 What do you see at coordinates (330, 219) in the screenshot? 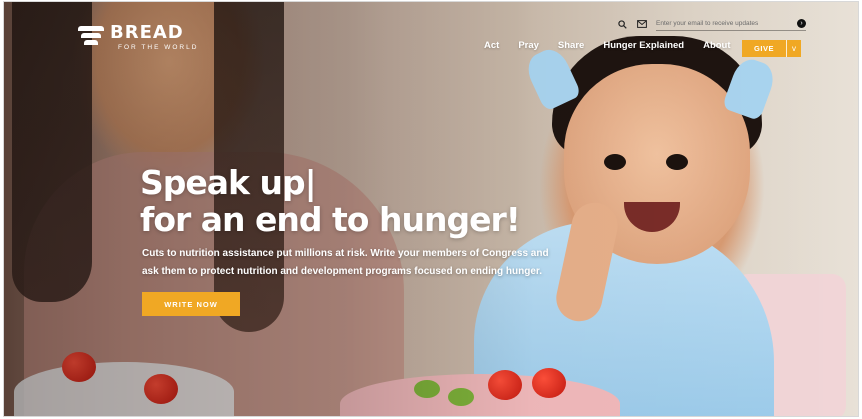
I see `headline-line-2: for an end to hunger!` at bounding box center [330, 219].